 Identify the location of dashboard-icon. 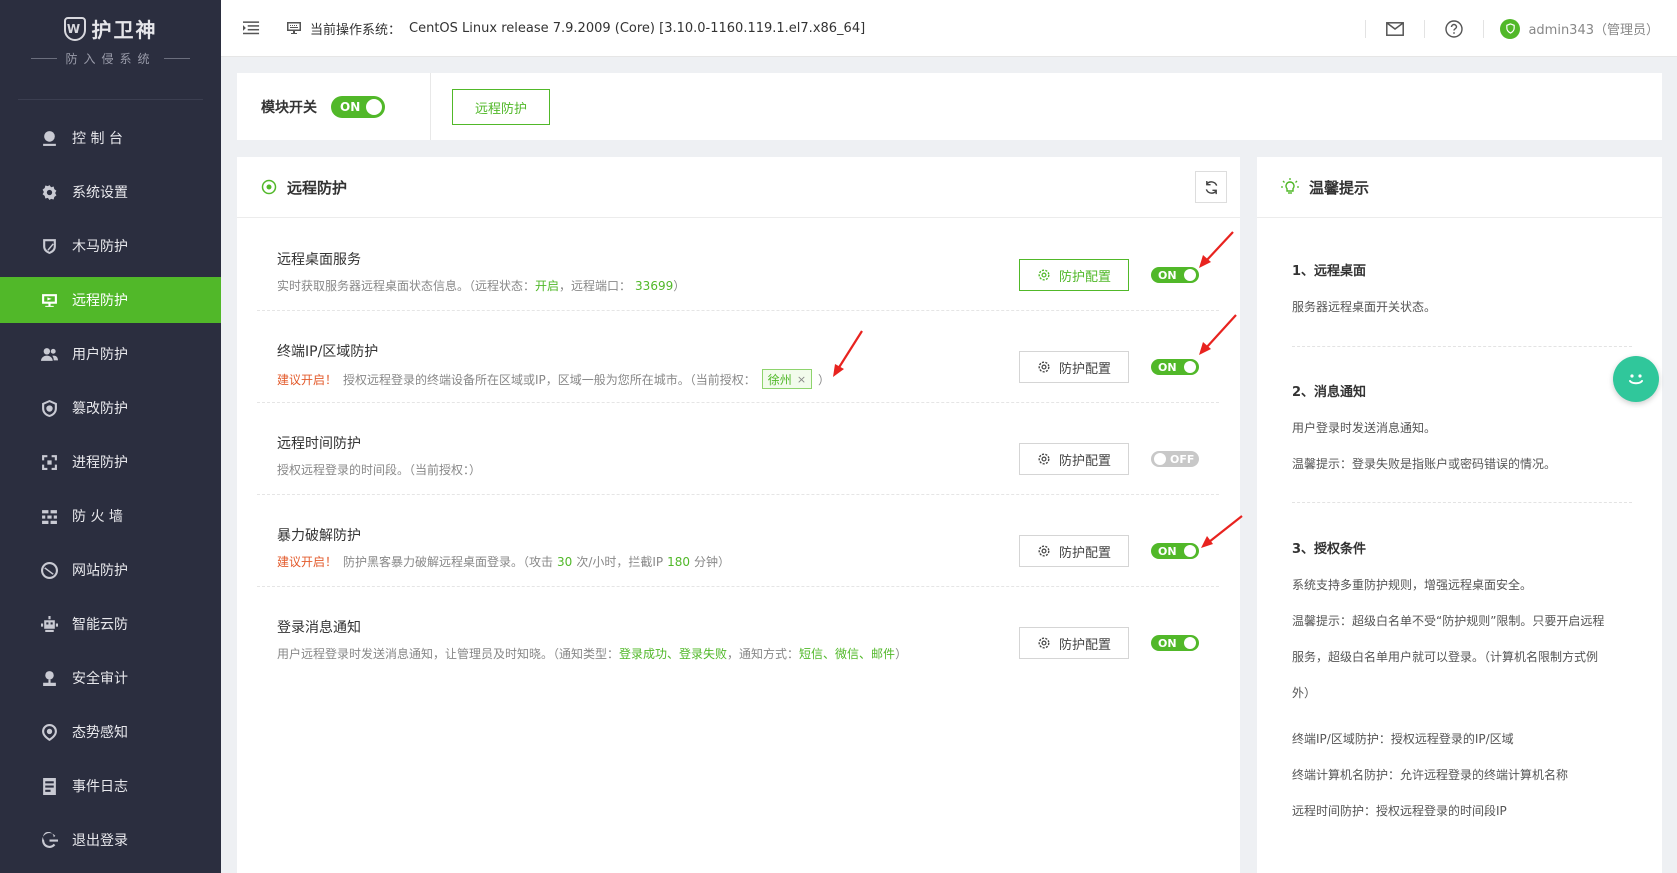
(49, 138).